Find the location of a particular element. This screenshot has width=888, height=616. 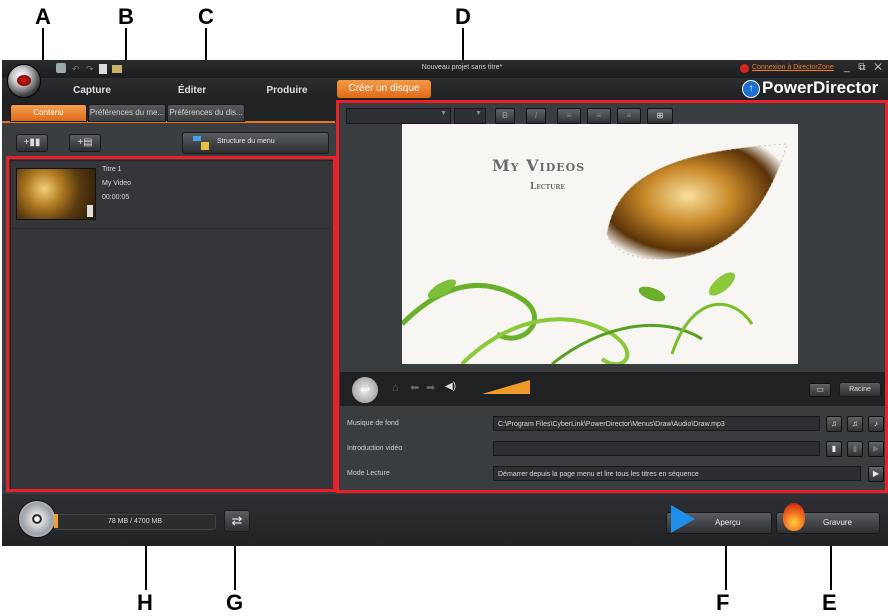

menu-structure-icon is located at coordinates (202, 143).